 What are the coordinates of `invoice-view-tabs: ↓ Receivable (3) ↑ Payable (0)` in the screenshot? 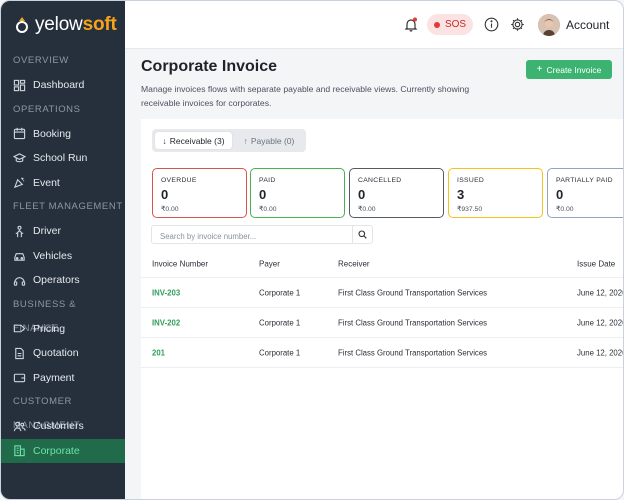 It's located at (229, 140).